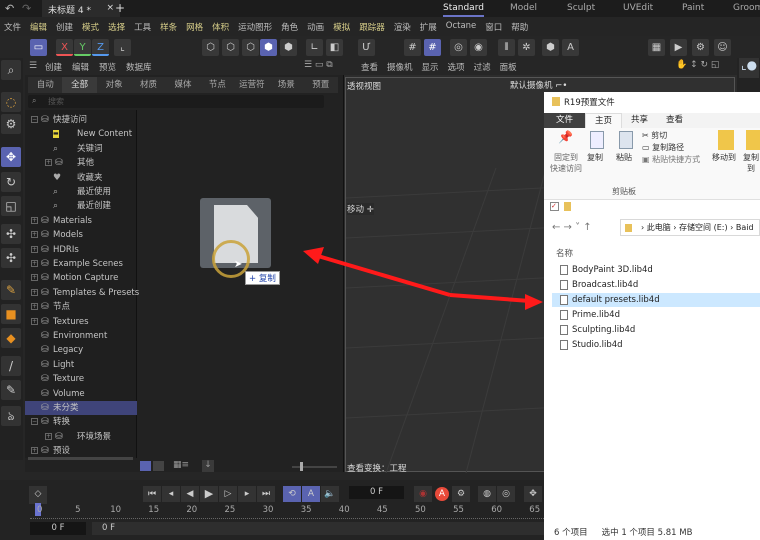  What do you see at coordinates (384, 275) in the screenshot?
I see `arrow-to-browser` at bounding box center [384, 275].